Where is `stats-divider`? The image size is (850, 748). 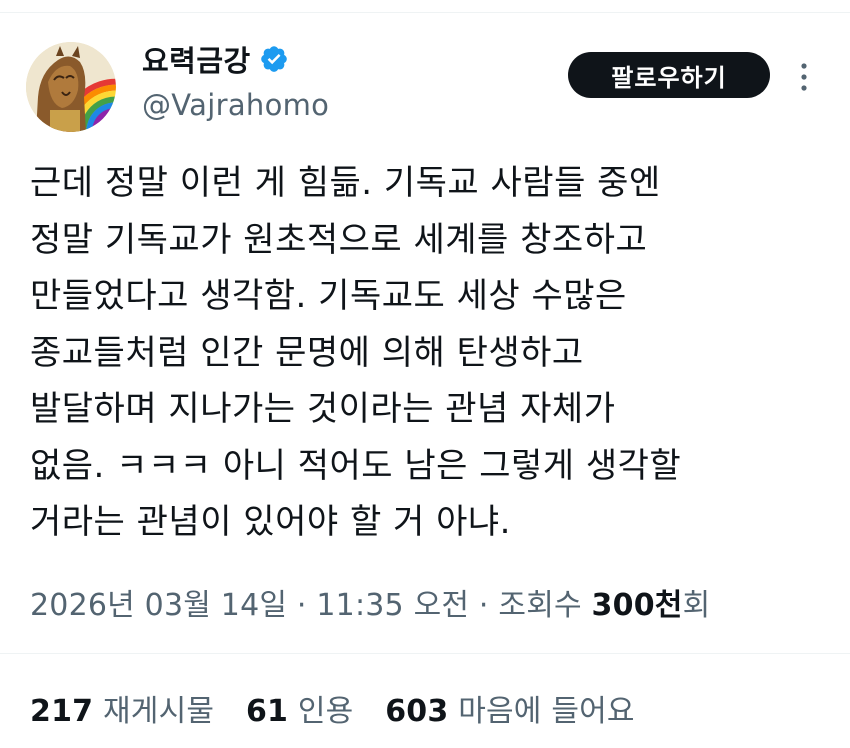
stats-divider is located at coordinates (425, 653).